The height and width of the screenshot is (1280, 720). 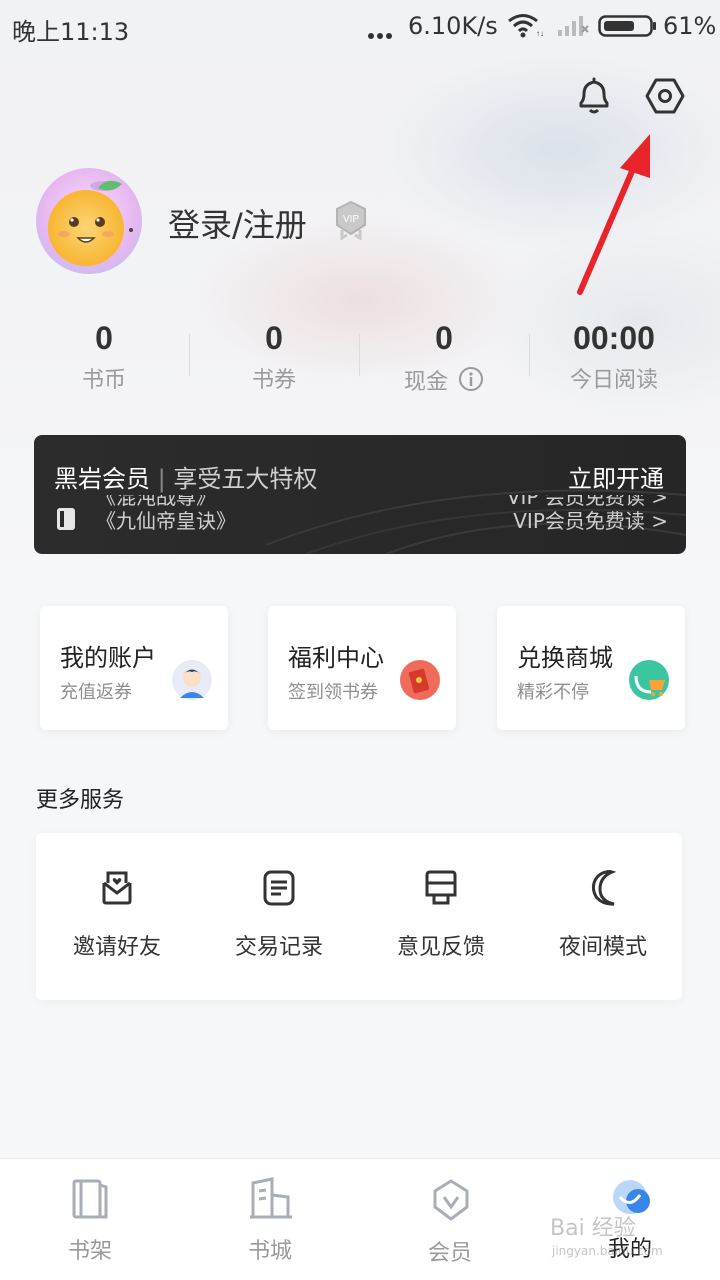 I want to click on section-title: 更多服务, so click(x=80, y=800).